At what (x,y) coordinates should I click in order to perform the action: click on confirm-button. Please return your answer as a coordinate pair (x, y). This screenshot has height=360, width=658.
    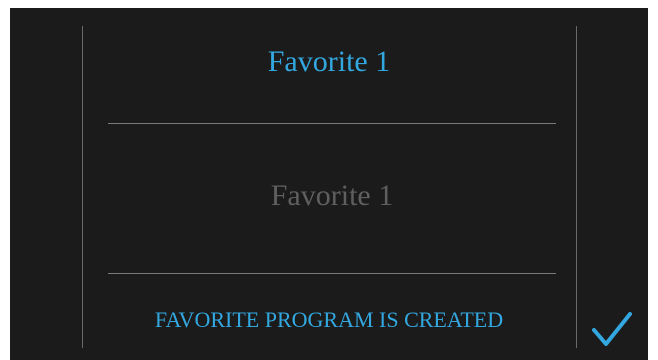
    Looking at the image, I should click on (612, 330).